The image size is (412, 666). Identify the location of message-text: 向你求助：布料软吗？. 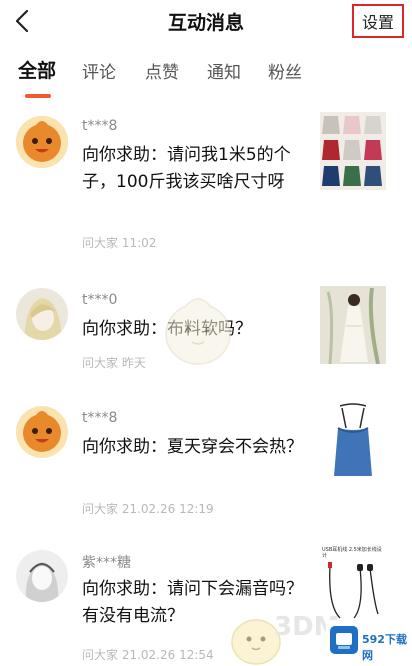
(167, 329).